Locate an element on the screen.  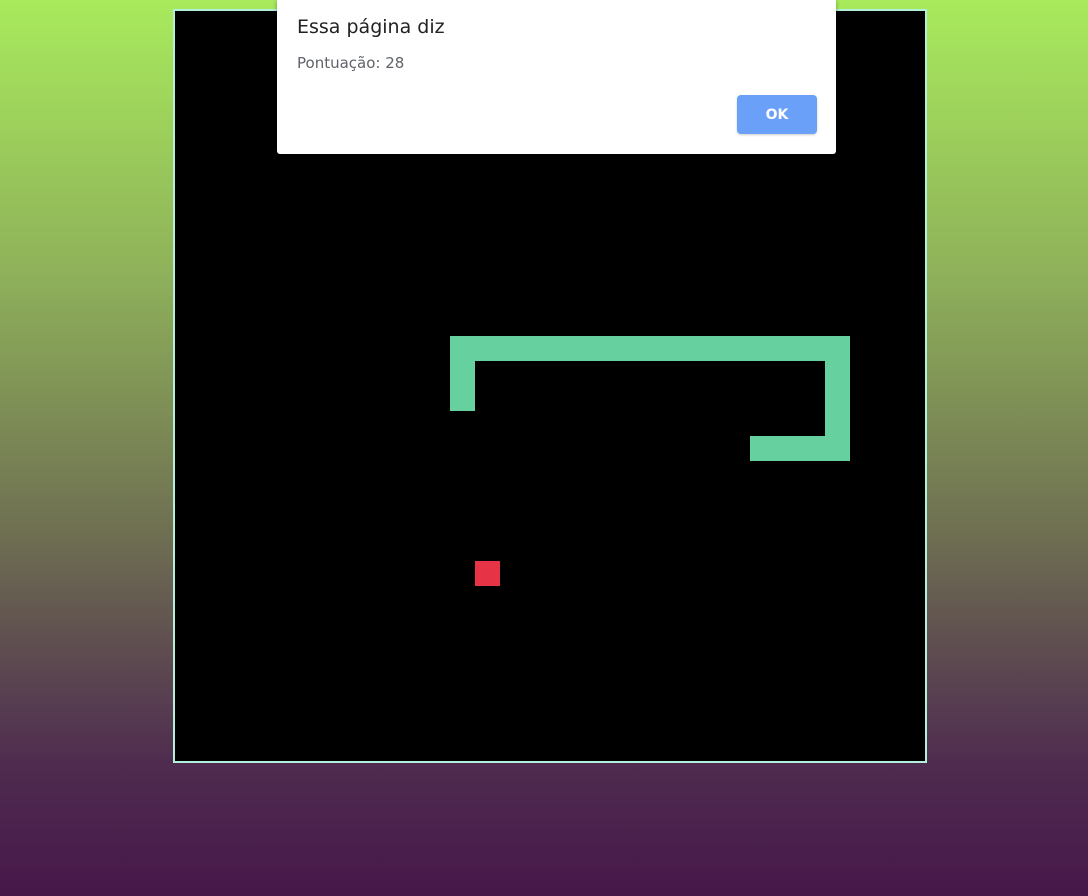
alert-dialog: Essa página diz Pontuação: 28 OK is located at coordinates (556, 77).